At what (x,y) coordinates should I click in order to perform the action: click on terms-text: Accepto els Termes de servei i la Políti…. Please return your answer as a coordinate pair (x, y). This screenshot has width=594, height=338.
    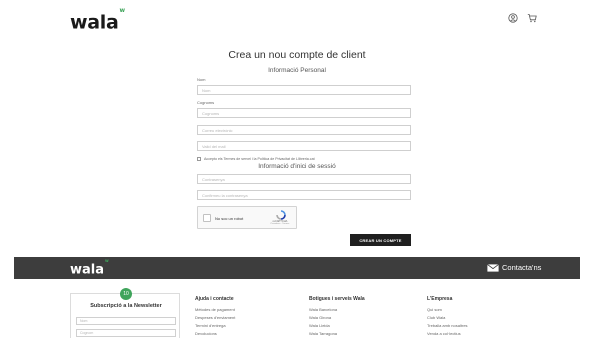
    Looking at the image, I should click on (259, 159).